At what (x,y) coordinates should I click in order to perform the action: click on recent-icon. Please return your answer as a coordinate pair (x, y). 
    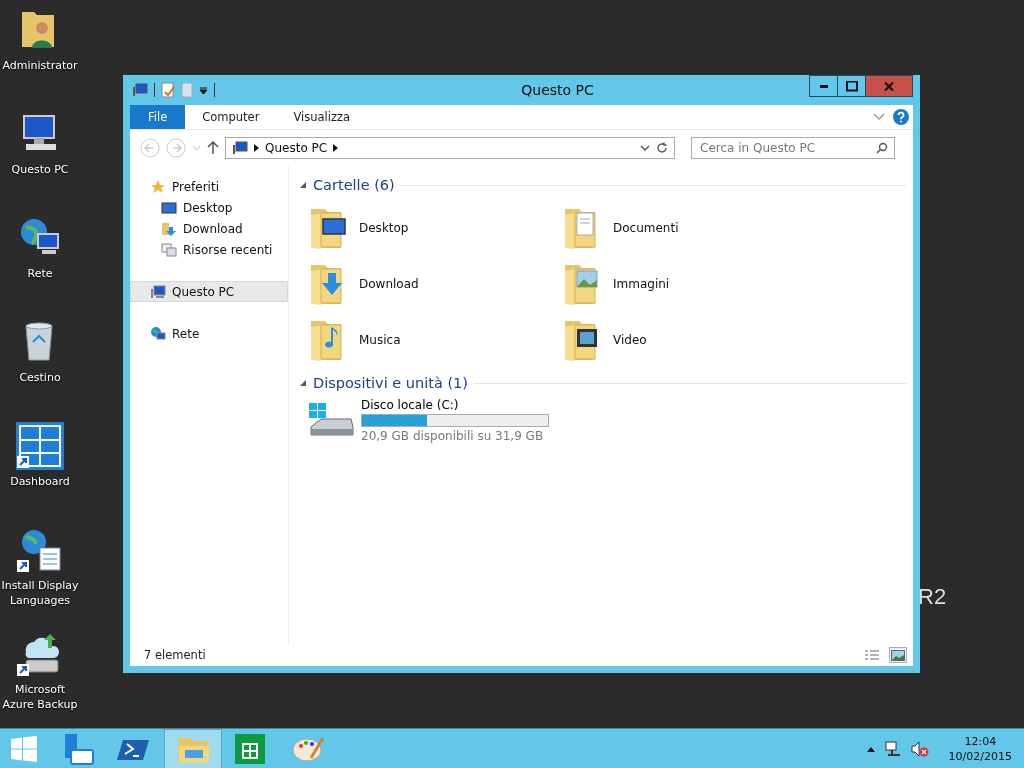
    Looking at the image, I should click on (169, 249).